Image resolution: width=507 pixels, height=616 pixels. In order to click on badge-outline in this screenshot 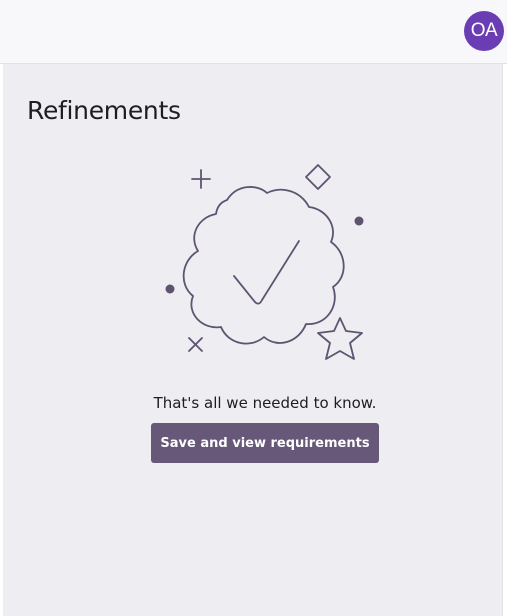, I will do `click(263, 265)`.